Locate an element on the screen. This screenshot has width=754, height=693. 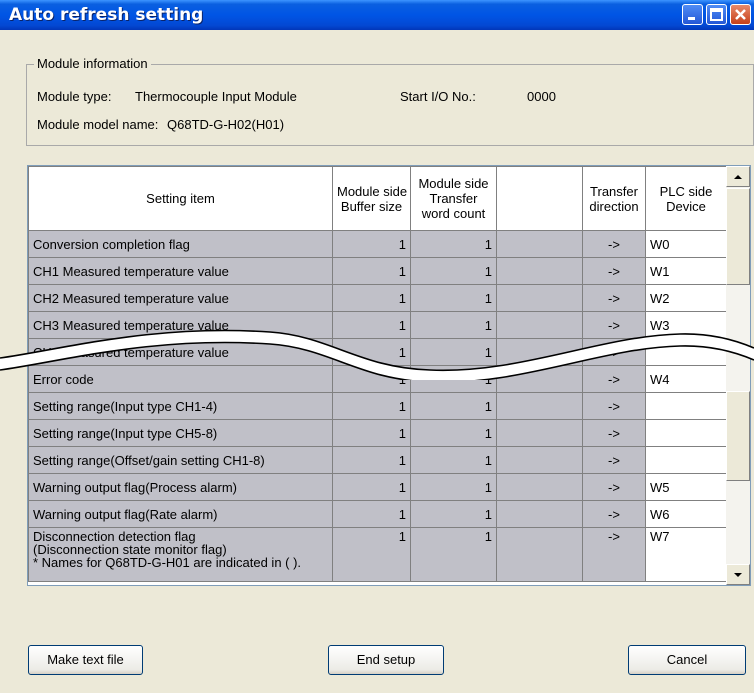
table-row: Conversion completion flag 1 1 -> W0 is located at coordinates (377, 244).